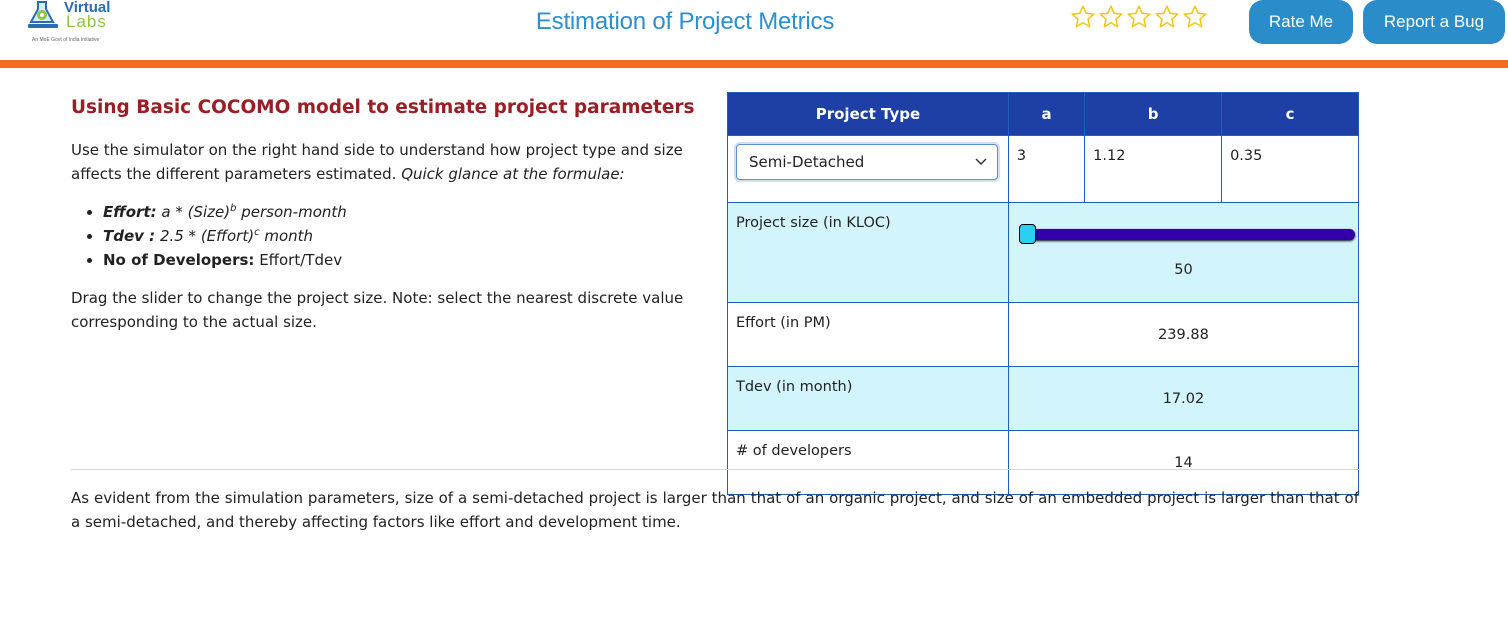 Image resolution: width=1508 pixels, height=624 pixels. I want to click on param-a-value: 3, so click(1046, 169).